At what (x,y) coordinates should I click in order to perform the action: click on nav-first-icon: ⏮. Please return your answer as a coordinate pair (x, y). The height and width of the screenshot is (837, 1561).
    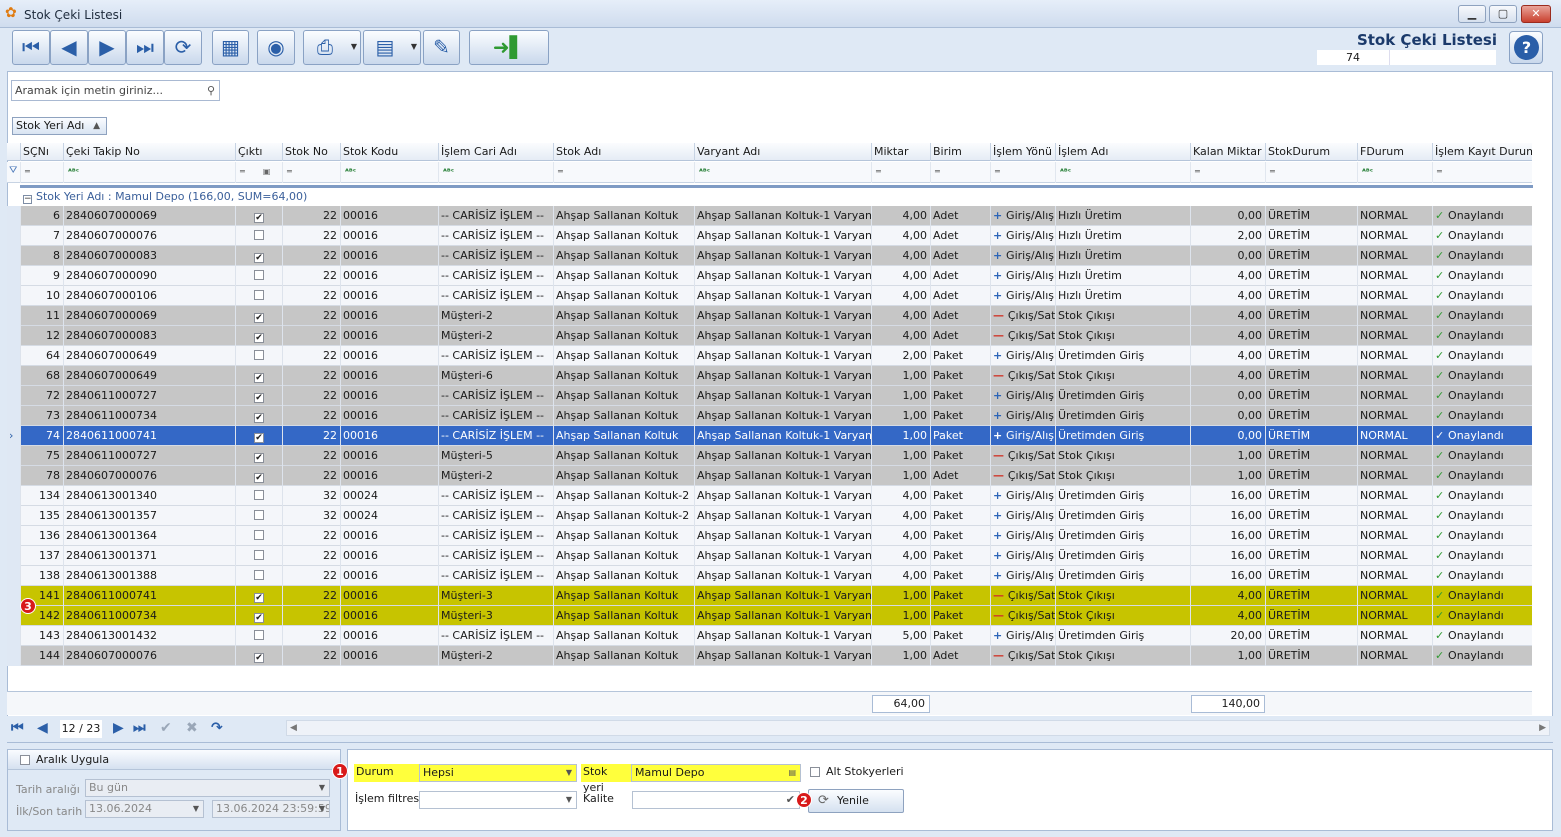
    Looking at the image, I should click on (17, 728).